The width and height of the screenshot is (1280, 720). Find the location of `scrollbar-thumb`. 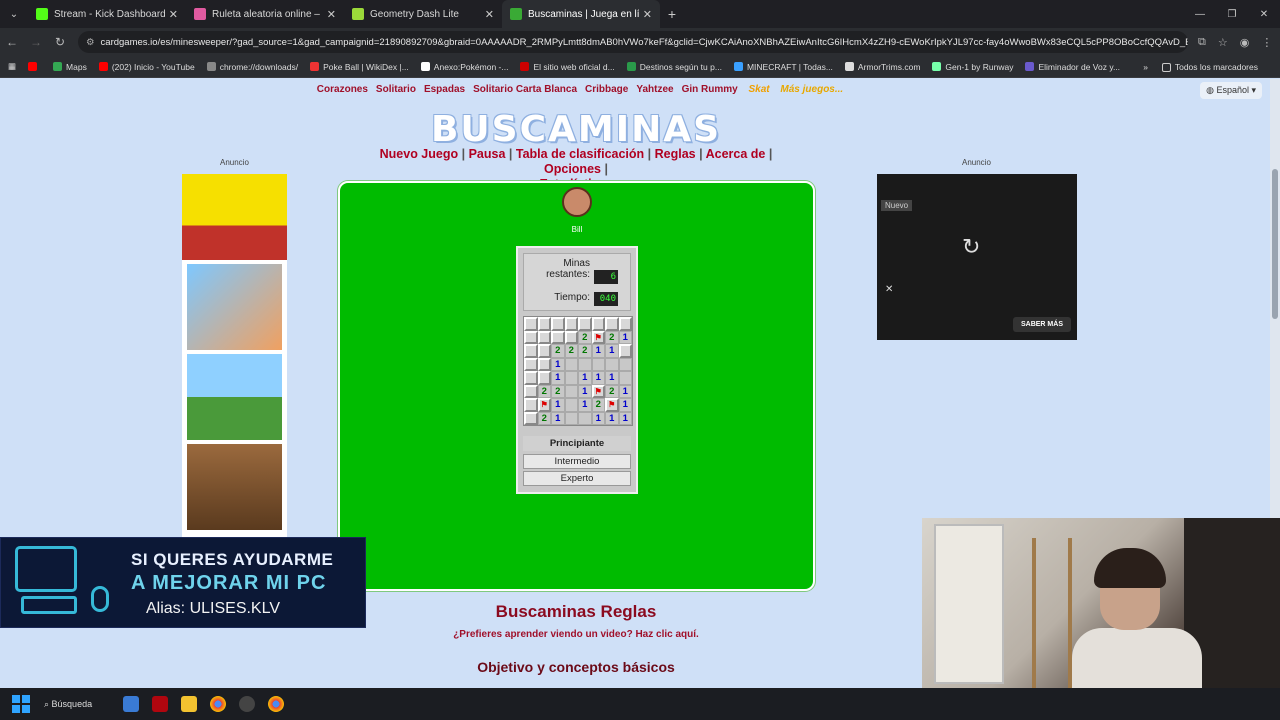

scrollbar-thumb is located at coordinates (1275, 244).